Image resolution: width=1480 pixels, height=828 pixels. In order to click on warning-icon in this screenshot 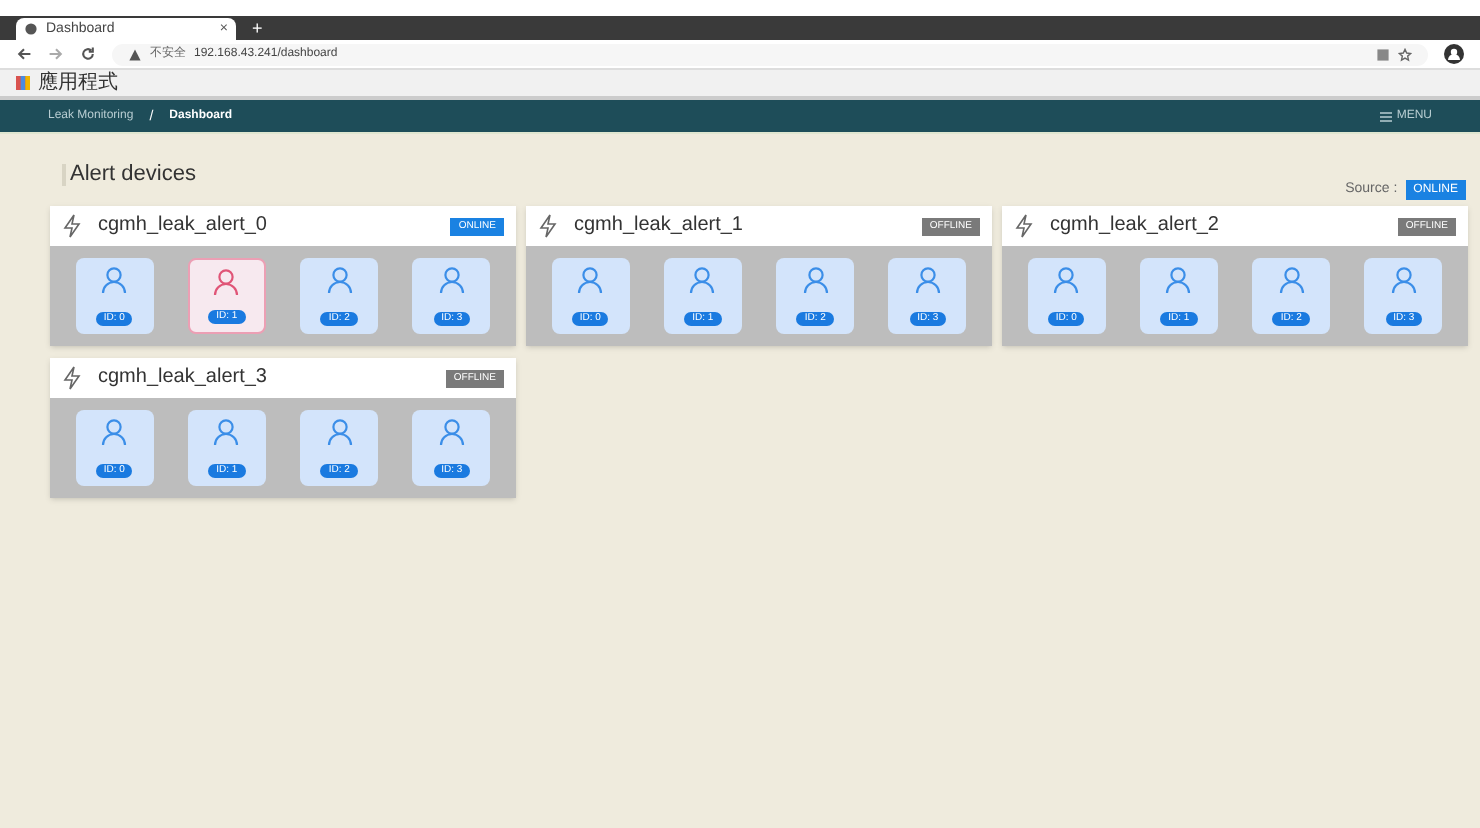, I will do `click(135, 54)`.